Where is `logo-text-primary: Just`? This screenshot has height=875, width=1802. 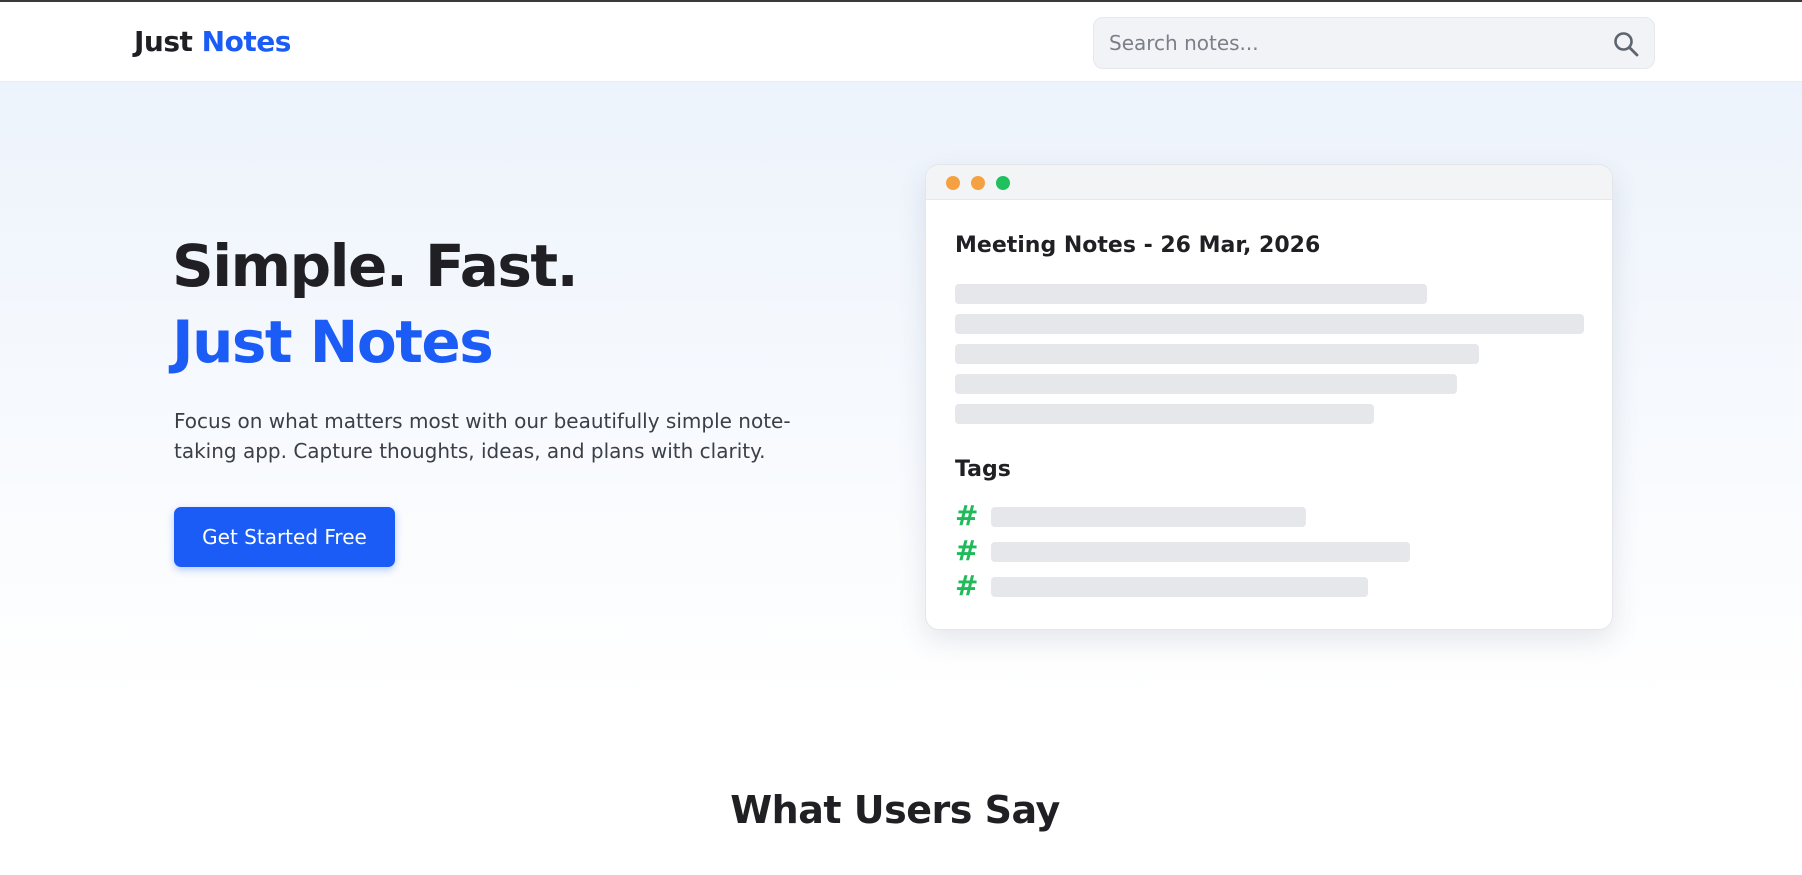 logo-text-primary: Just is located at coordinates (163, 41).